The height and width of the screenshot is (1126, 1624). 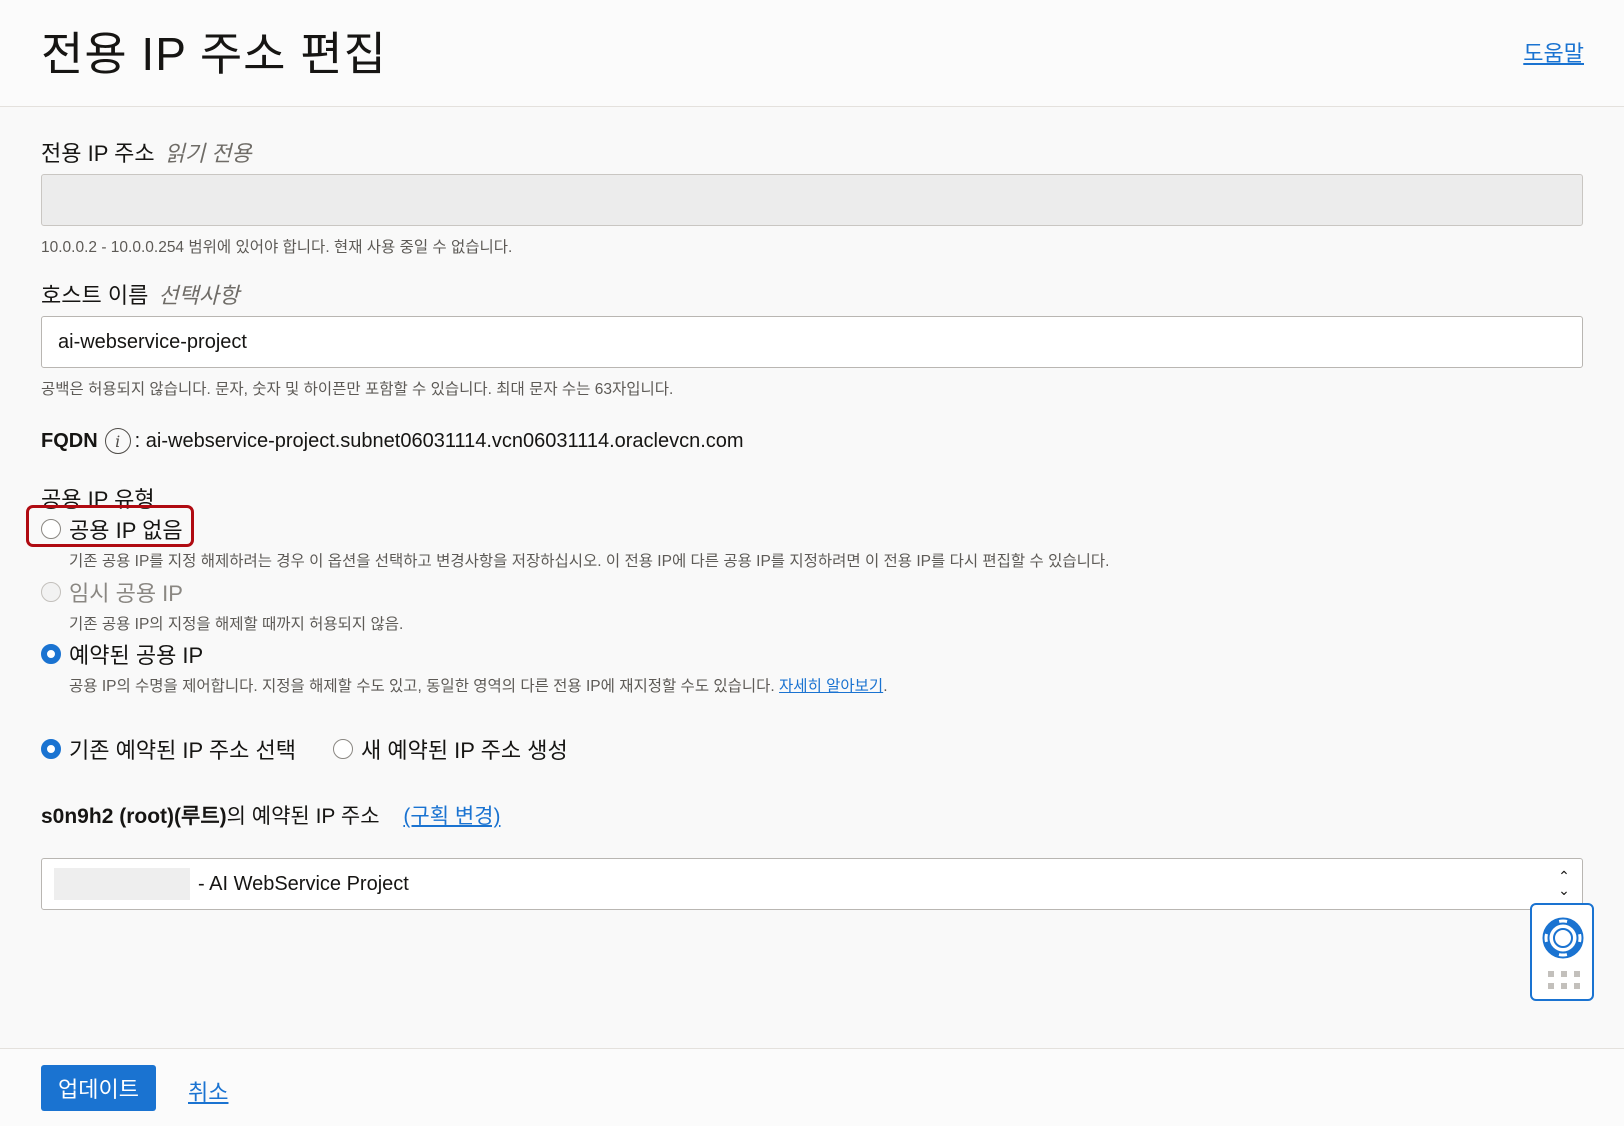 What do you see at coordinates (303, 884) in the screenshot?
I see `reserved-ip-select-value: - AI WebService Project` at bounding box center [303, 884].